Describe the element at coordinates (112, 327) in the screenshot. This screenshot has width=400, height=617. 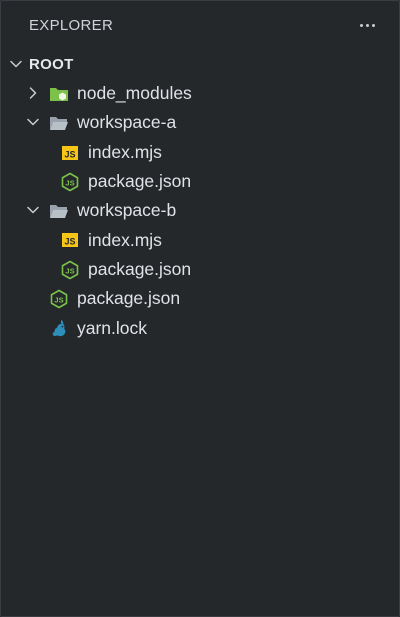
I see `tree-item-label: yarn.lock` at that location.